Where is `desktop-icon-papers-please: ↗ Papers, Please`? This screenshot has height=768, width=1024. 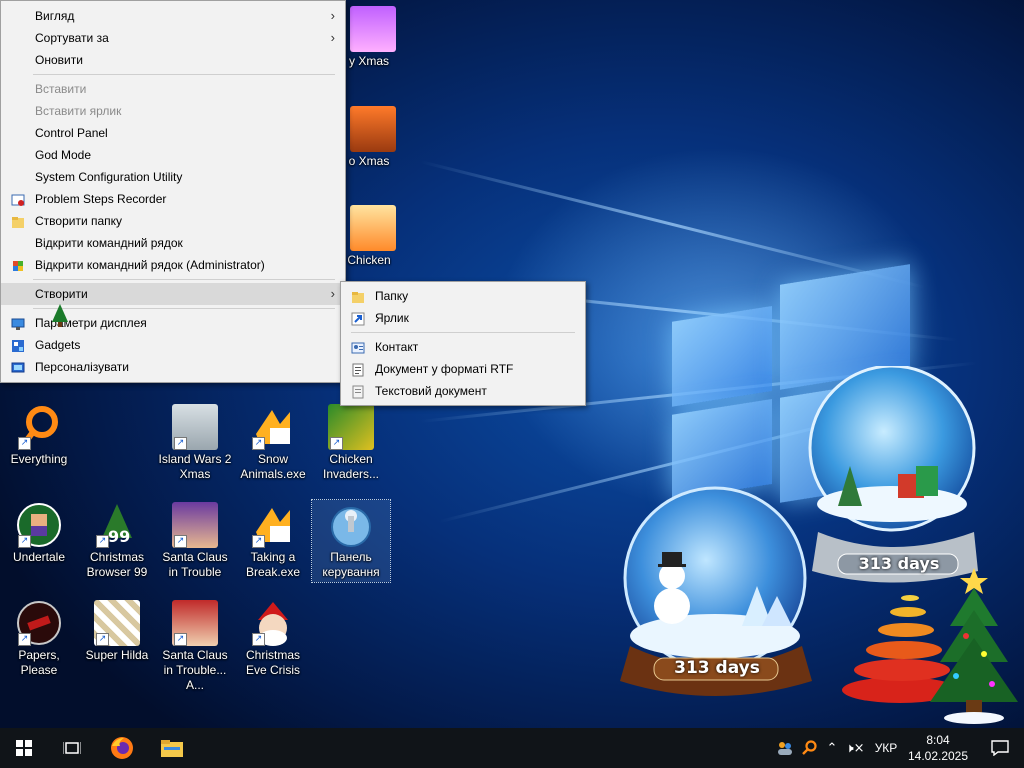
desktop-icon-papers-please: ↗ Papers, Please is located at coordinates (39, 639).